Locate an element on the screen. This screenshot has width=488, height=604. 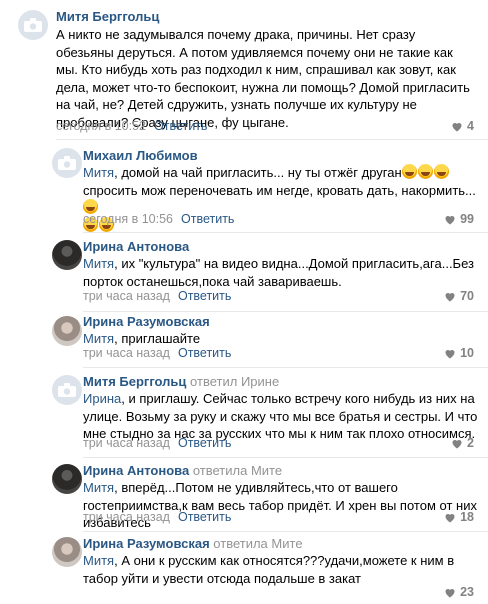
like-count: 99 is located at coordinates (467, 219).